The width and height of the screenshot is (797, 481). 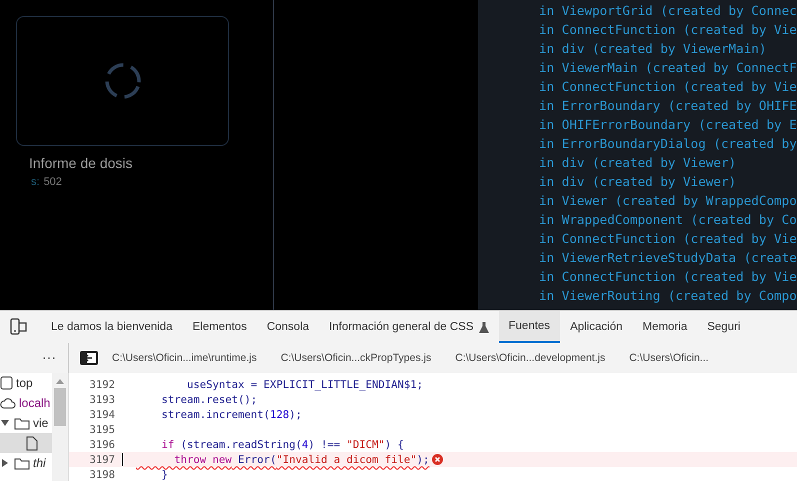 I want to click on devtools-tab: Le damos la bienvenida, so click(x=111, y=327).